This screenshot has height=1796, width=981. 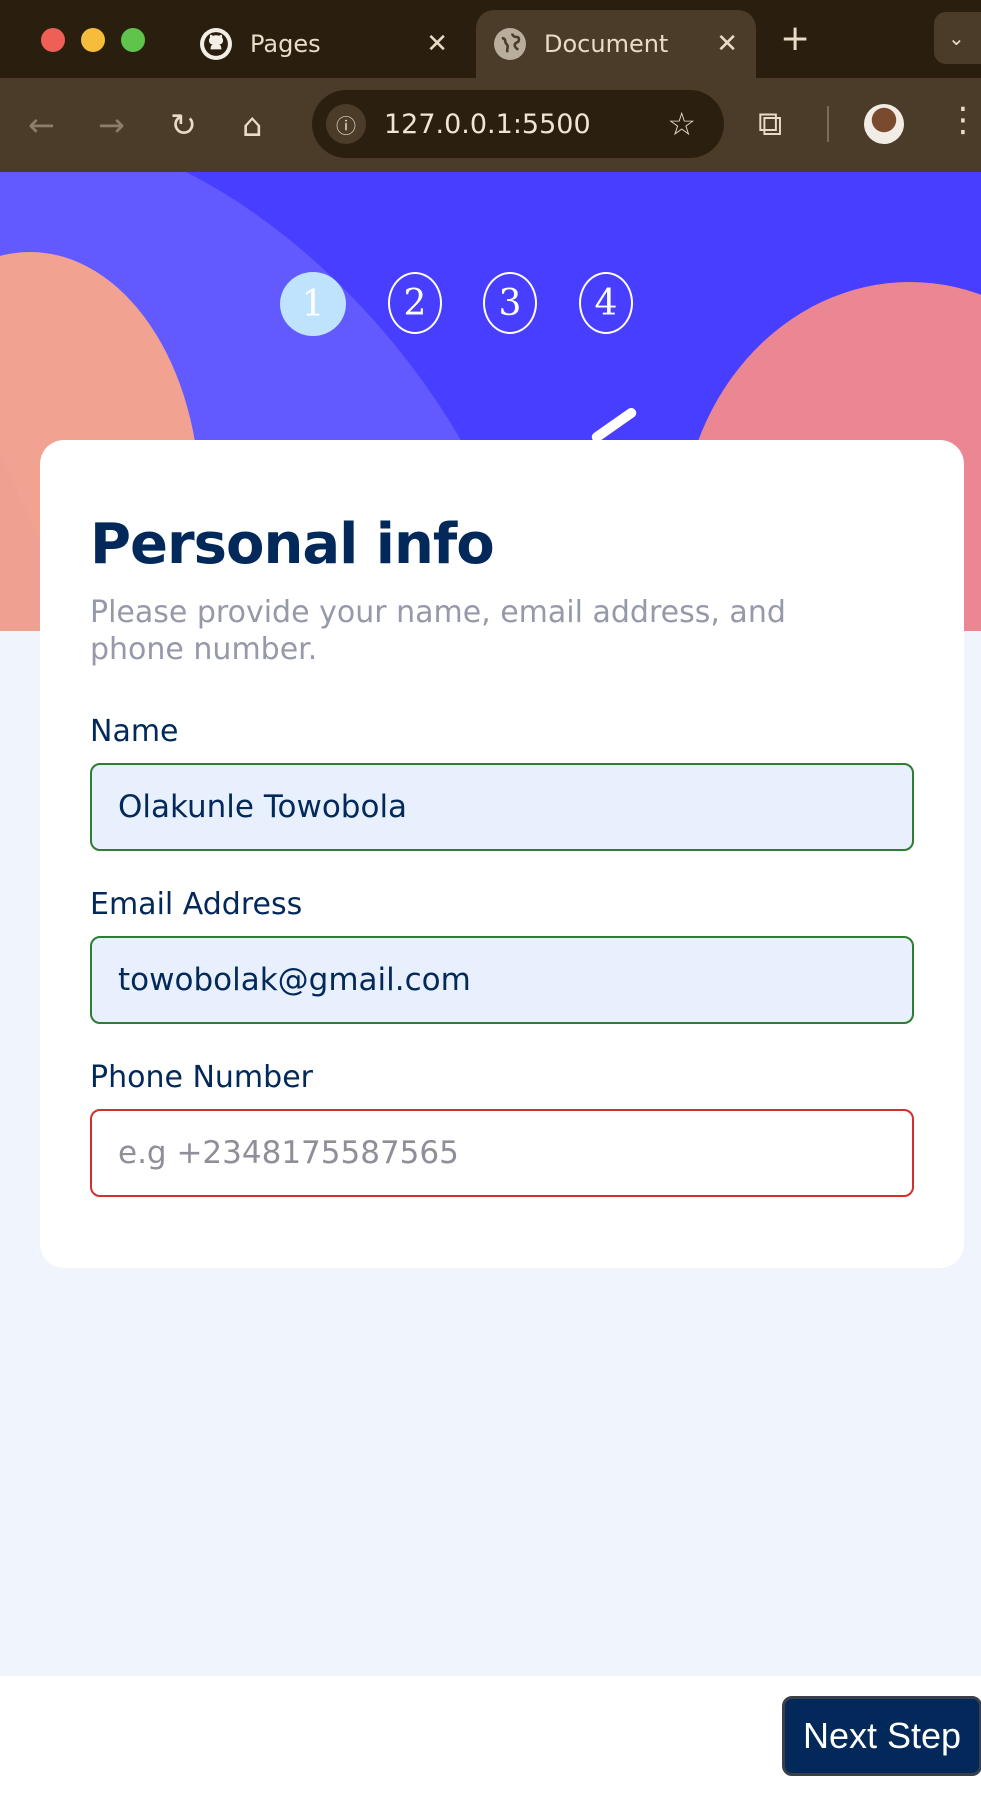 I want to click on step-4: 4, so click(x=606, y=303).